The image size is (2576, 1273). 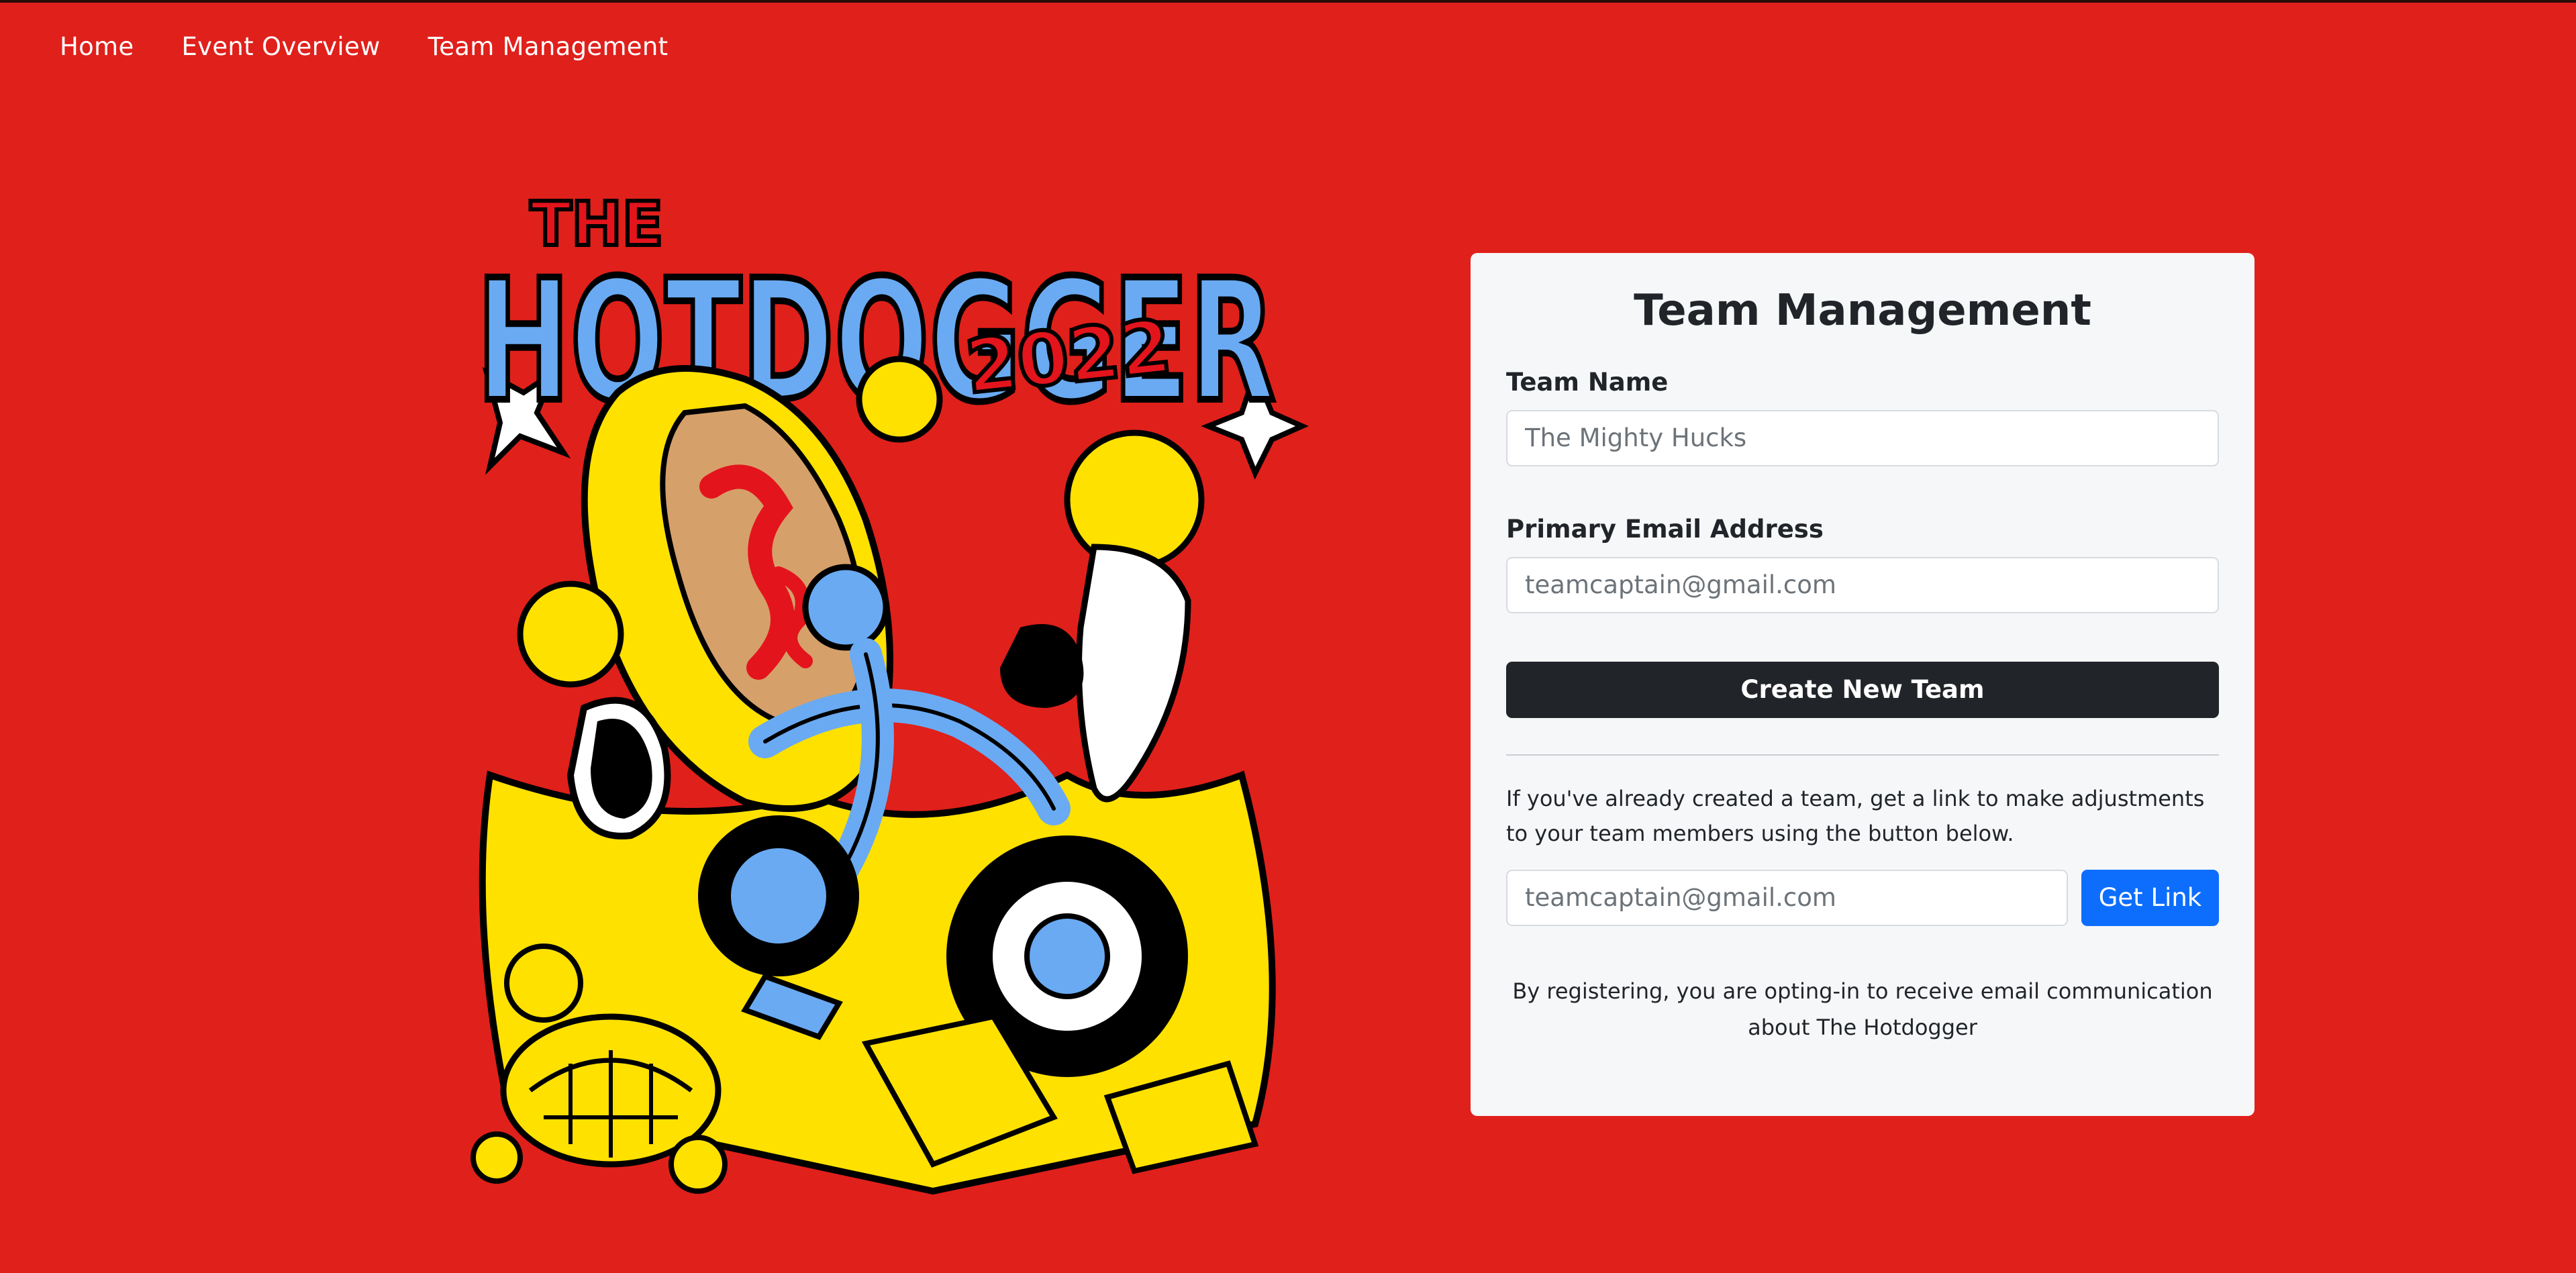 I want to click on primary-email-label: Primary Email Address, so click(x=1665, y=529).